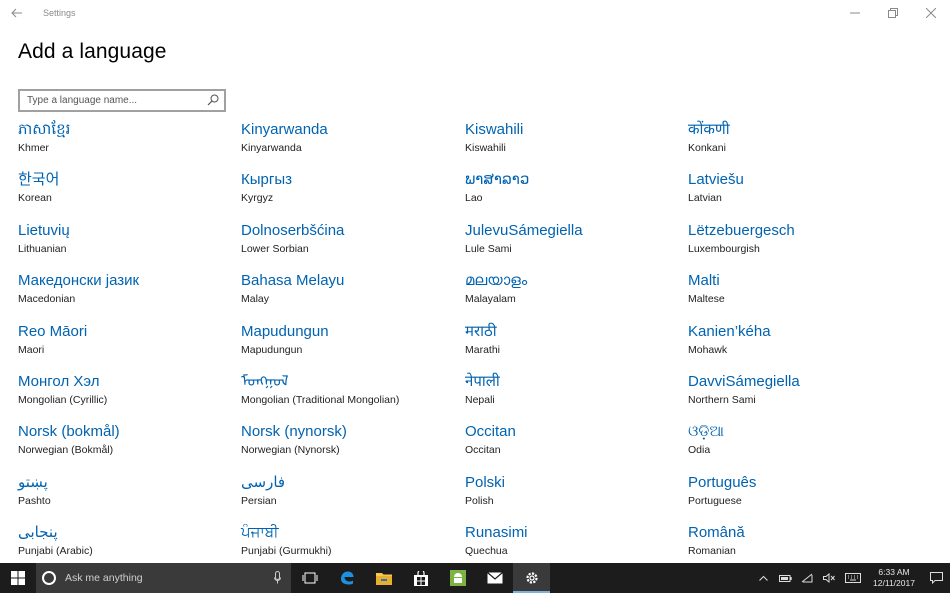  What do you see at coordinates (798, 294) in the screenshot?
I see `language-item: Malti Maltese` at bounding box center [798, 294].